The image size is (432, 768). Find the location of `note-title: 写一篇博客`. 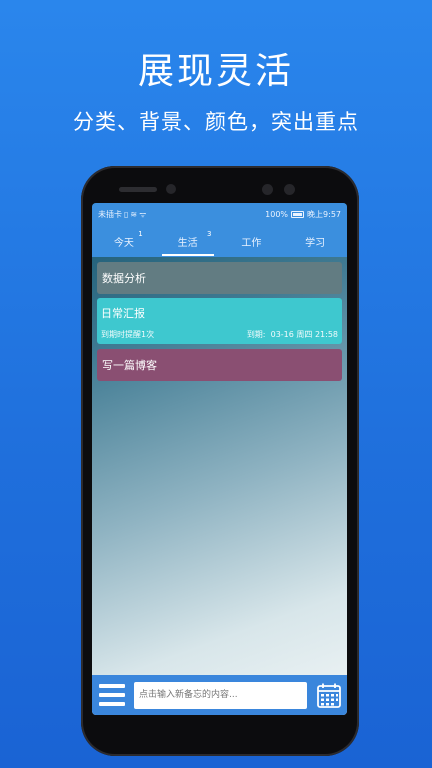

note-title: 写一篇博客 is located at coordinates (129, 365).